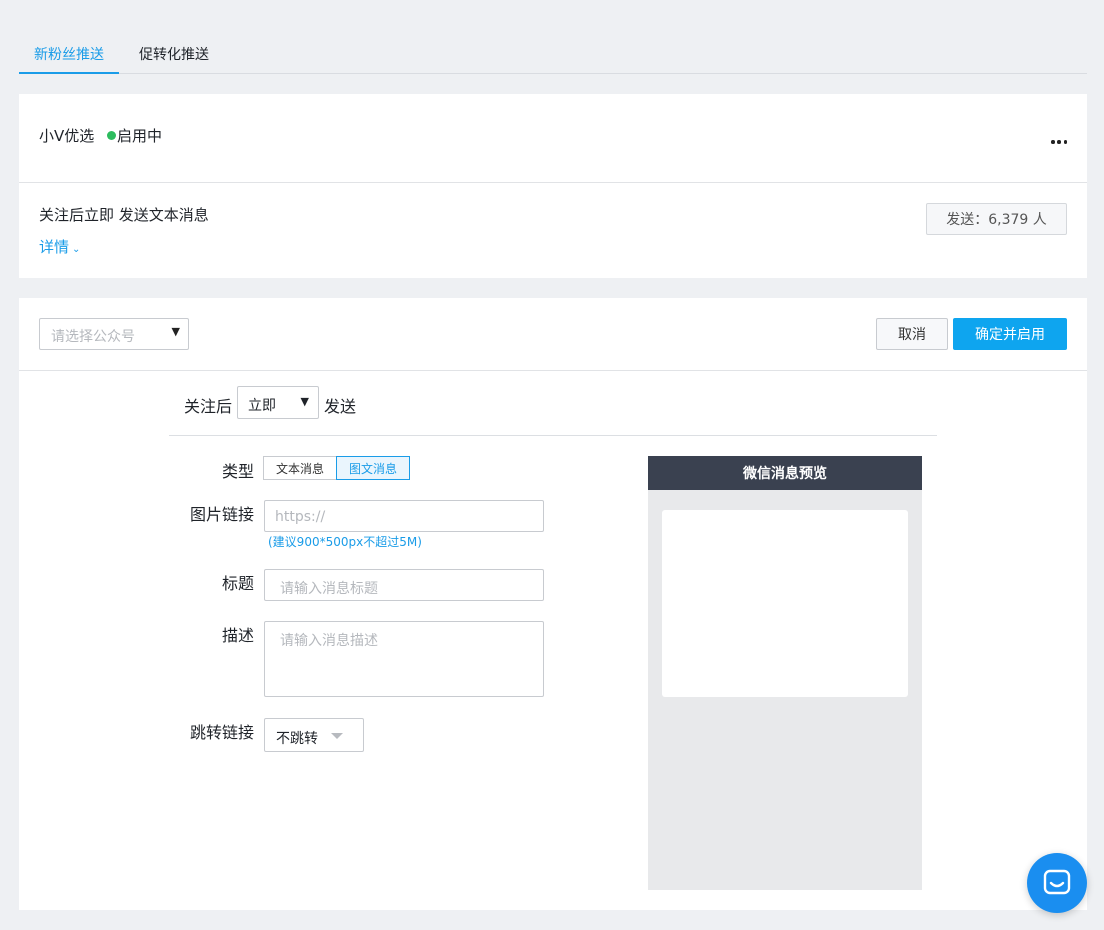 Image resolution: width=1104 pixels, height=930 pixels. I want to click on status-text: 启用中, so click(140, 136).